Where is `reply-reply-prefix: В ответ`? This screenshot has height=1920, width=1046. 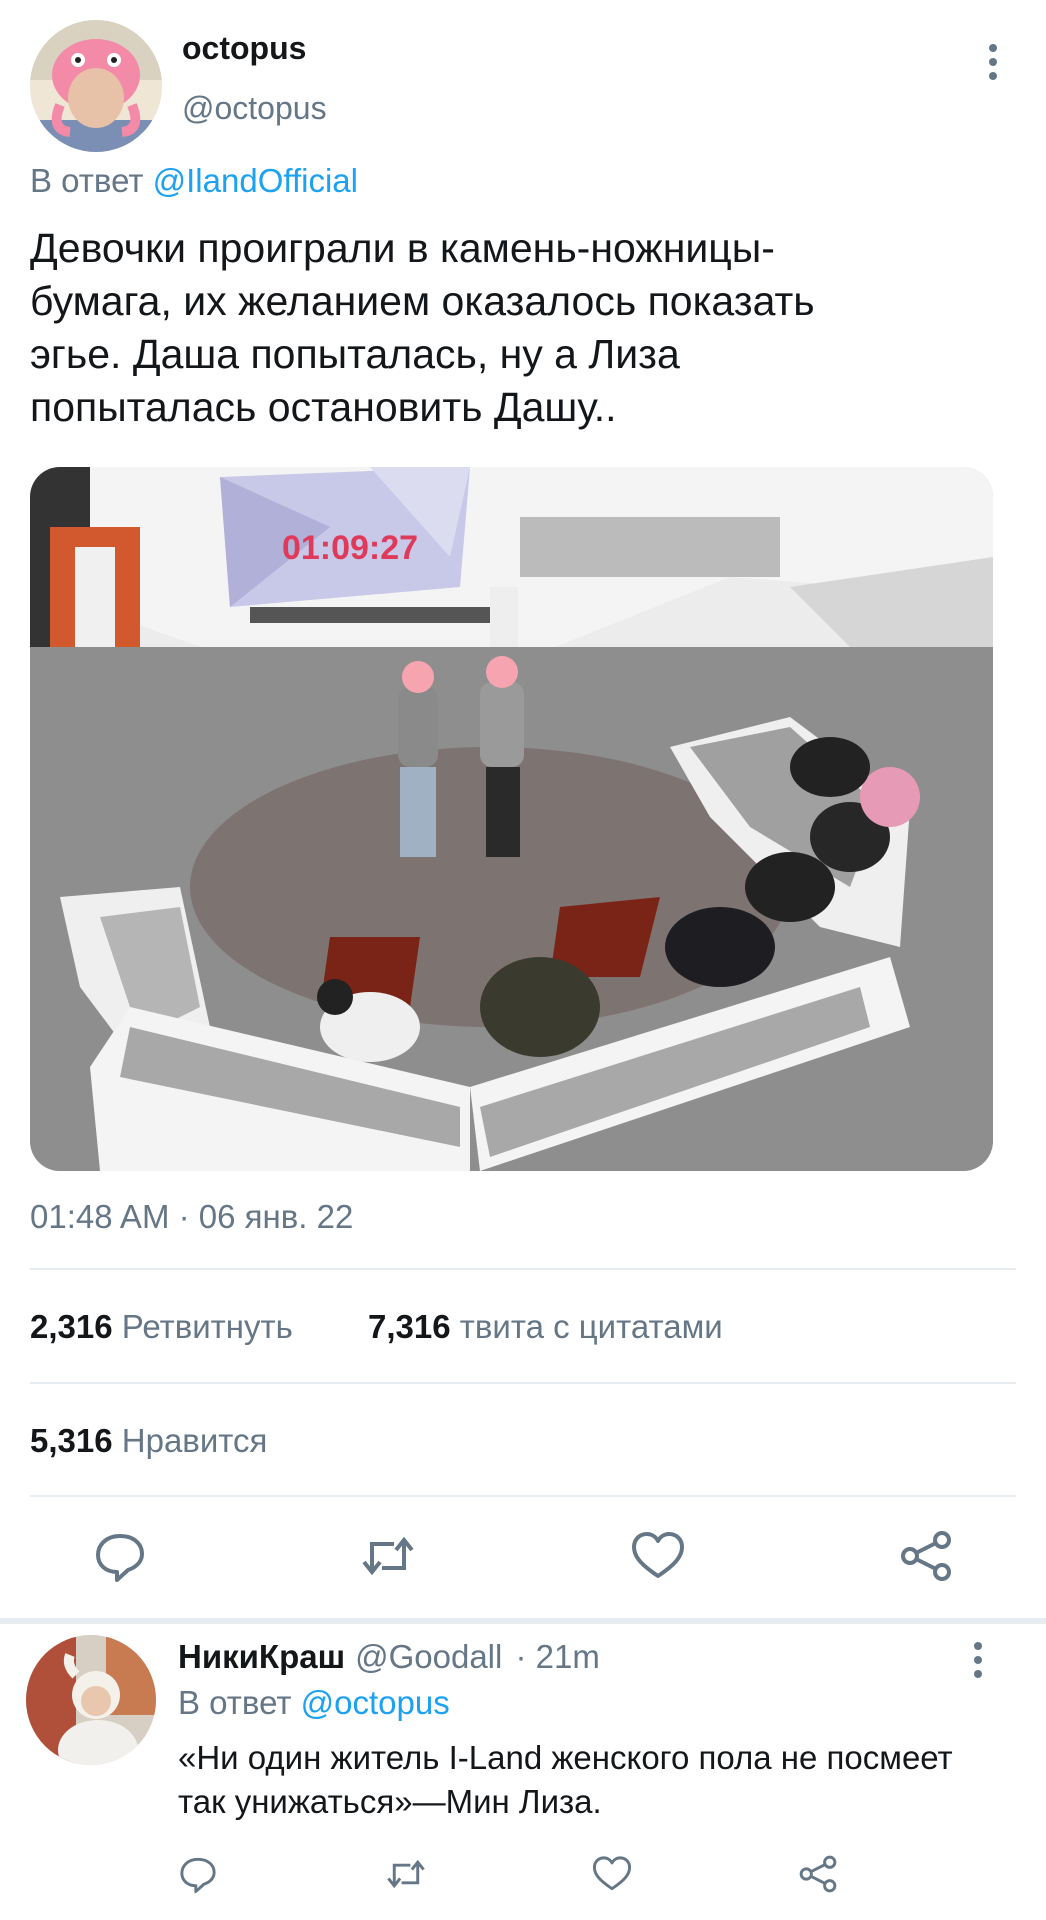 reply-reply-prefix: В ответ is located at coordinates (235, 1702).